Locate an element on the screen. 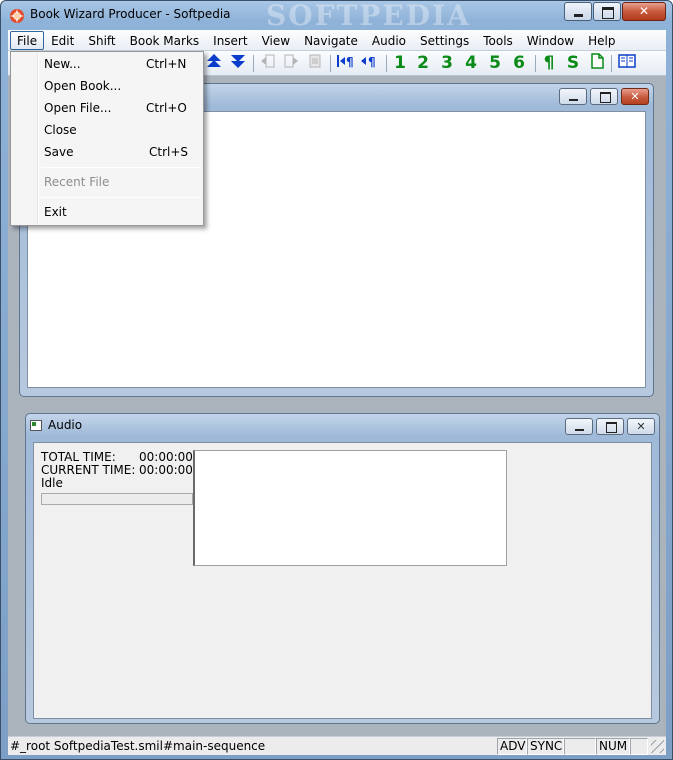 The width and height of the screenshot is (673, 760). audio-close-button: ✕ is located at coordinates (641, 426).